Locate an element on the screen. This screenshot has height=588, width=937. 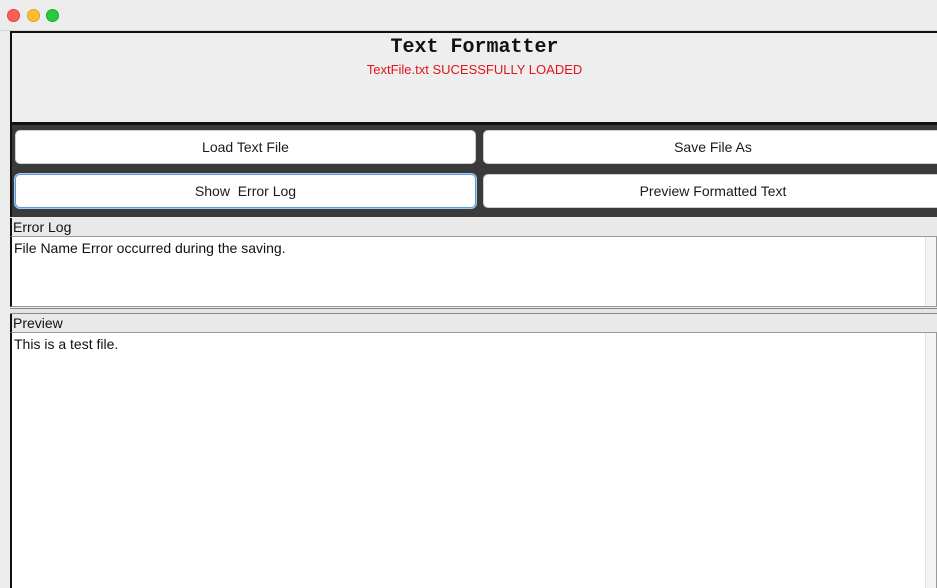
preview-label: Preview is located at coordinates (473, 323).